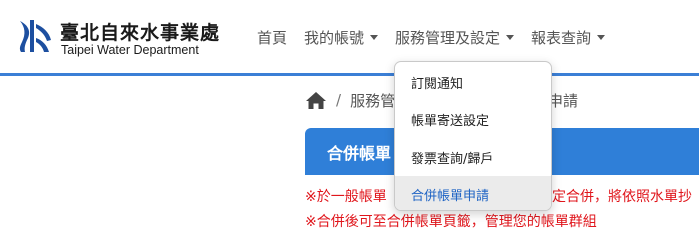 The height and width of the screenshot is (249, 699). What do you see at coordinates (473, 82) in the screenshot?
I see `dropdown-item-subscribe-notice: 訂閱通知` at bounding box center [473, 82].